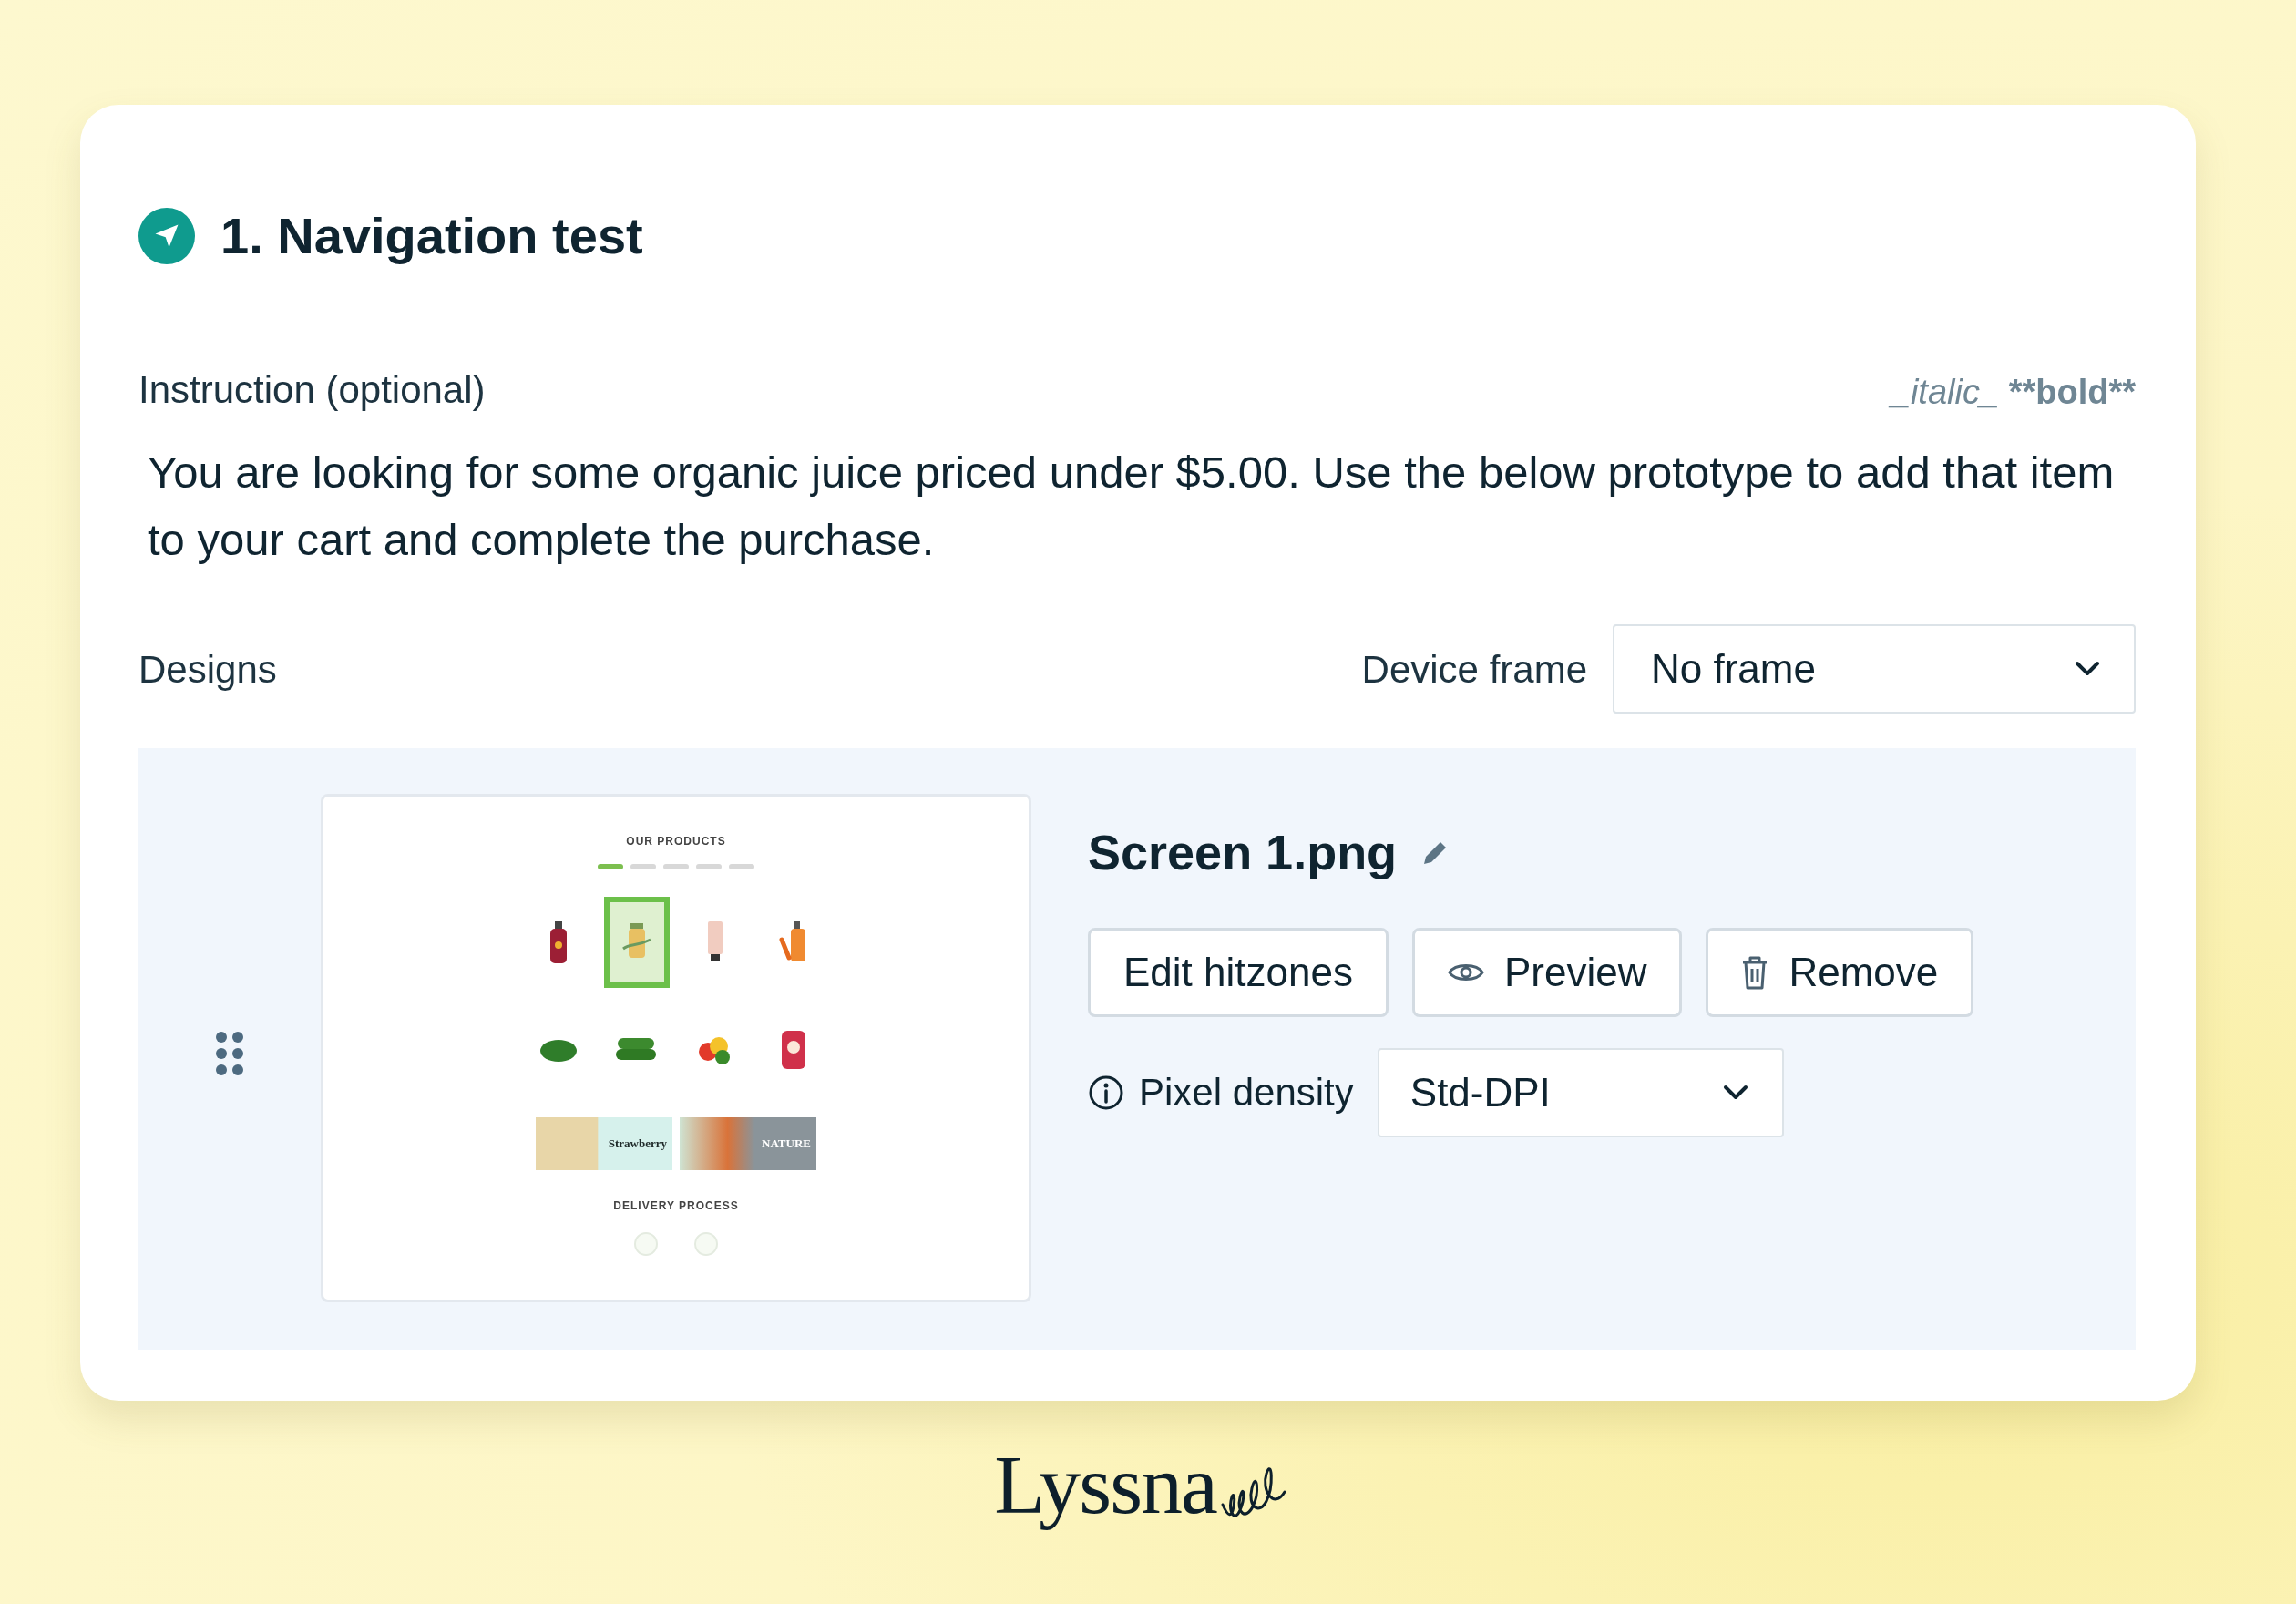 The image size is (2296, 1604). I want to click on pixel-density-select: Std-DPI, so click(1580, 1092).